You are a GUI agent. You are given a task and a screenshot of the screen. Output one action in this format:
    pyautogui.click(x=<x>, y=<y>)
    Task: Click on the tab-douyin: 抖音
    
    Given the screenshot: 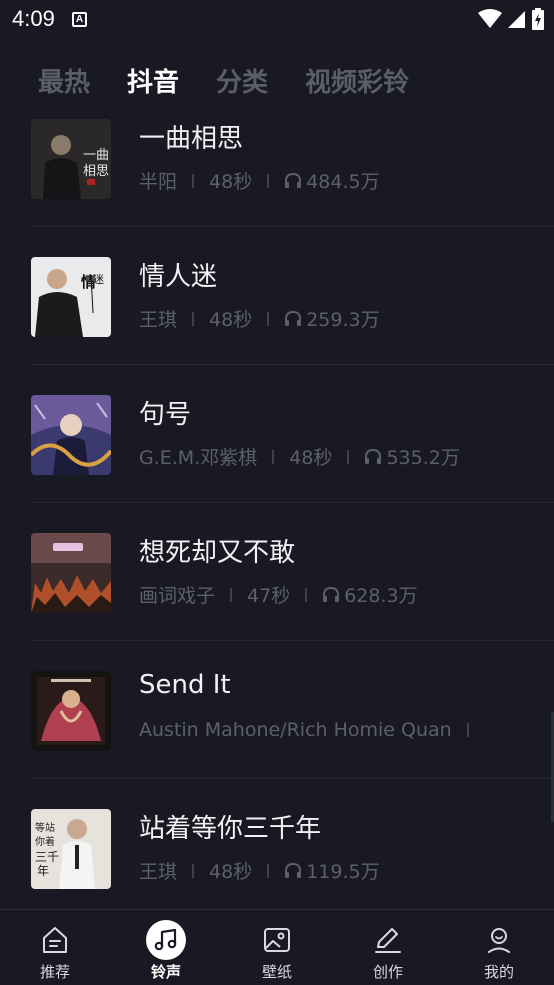 What is the action you would take?
    pyautogui.click(x=153, y=80)
    